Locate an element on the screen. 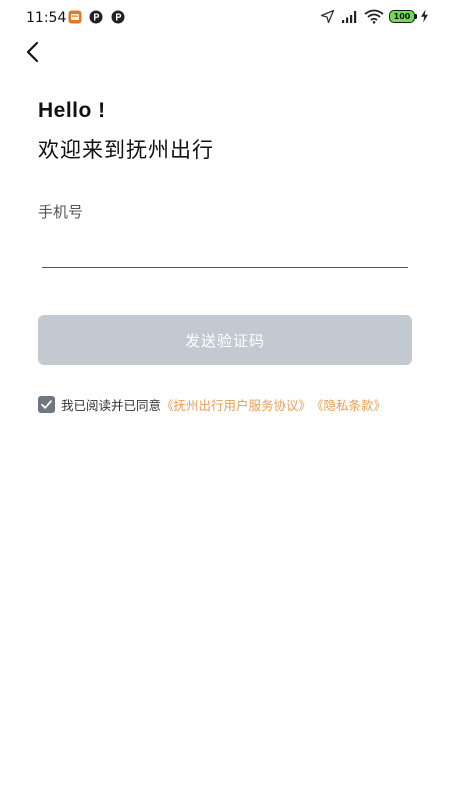 This screenshot has width=450, height=800. navigation-arrow-icon is located at coordinates (327, 16).